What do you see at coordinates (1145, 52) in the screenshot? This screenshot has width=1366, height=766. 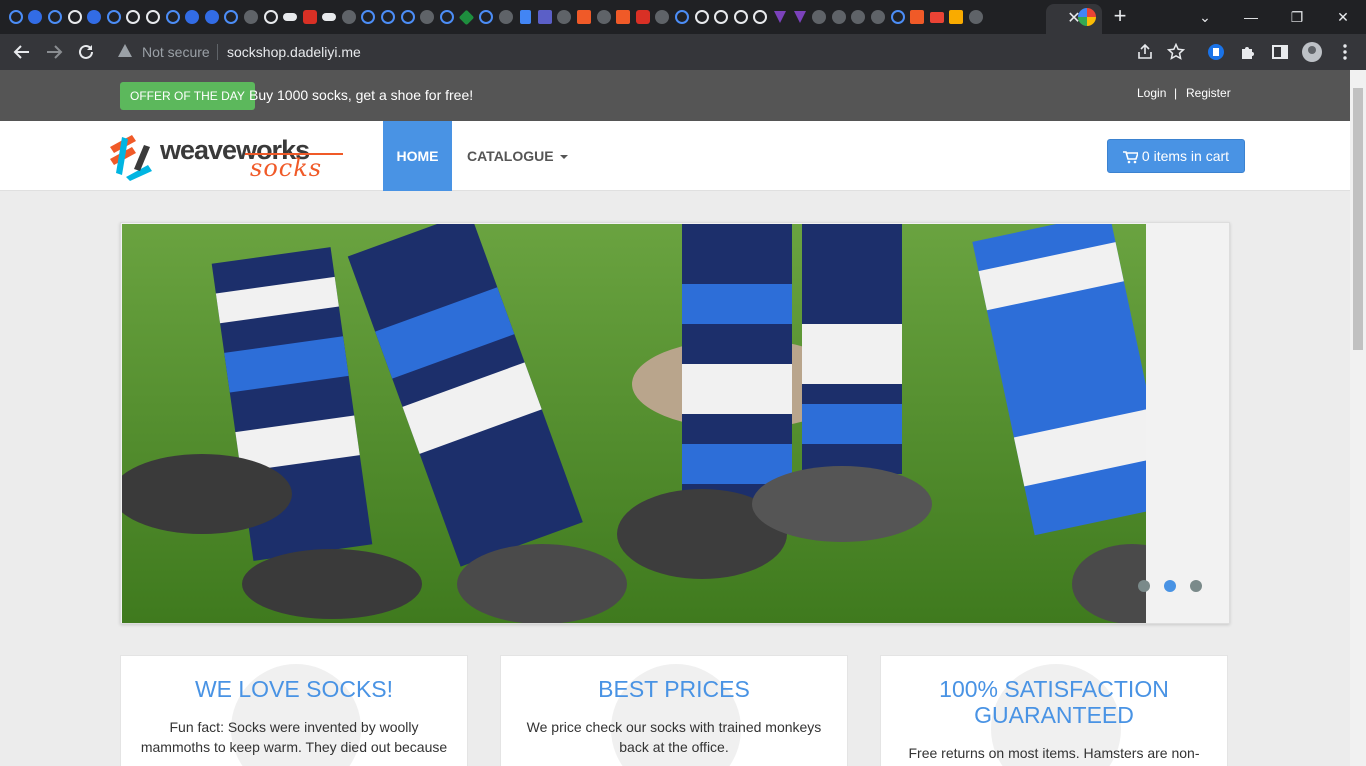 I see `share-icon` at bounding box center [1145, 52].